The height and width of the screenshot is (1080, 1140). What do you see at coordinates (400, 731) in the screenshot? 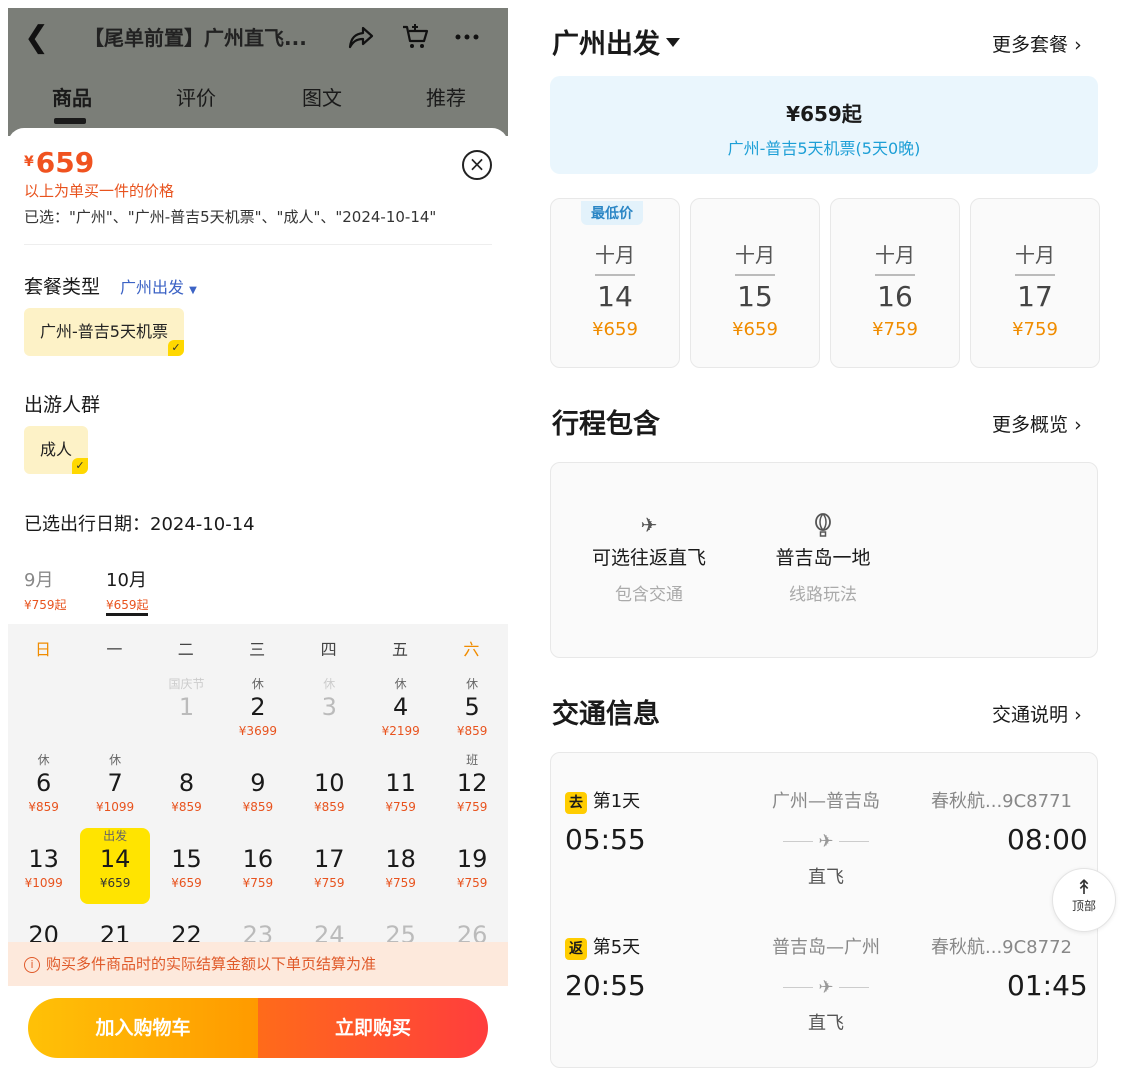
I see `day-price: ¥2199` at bounding box center [400, 731].